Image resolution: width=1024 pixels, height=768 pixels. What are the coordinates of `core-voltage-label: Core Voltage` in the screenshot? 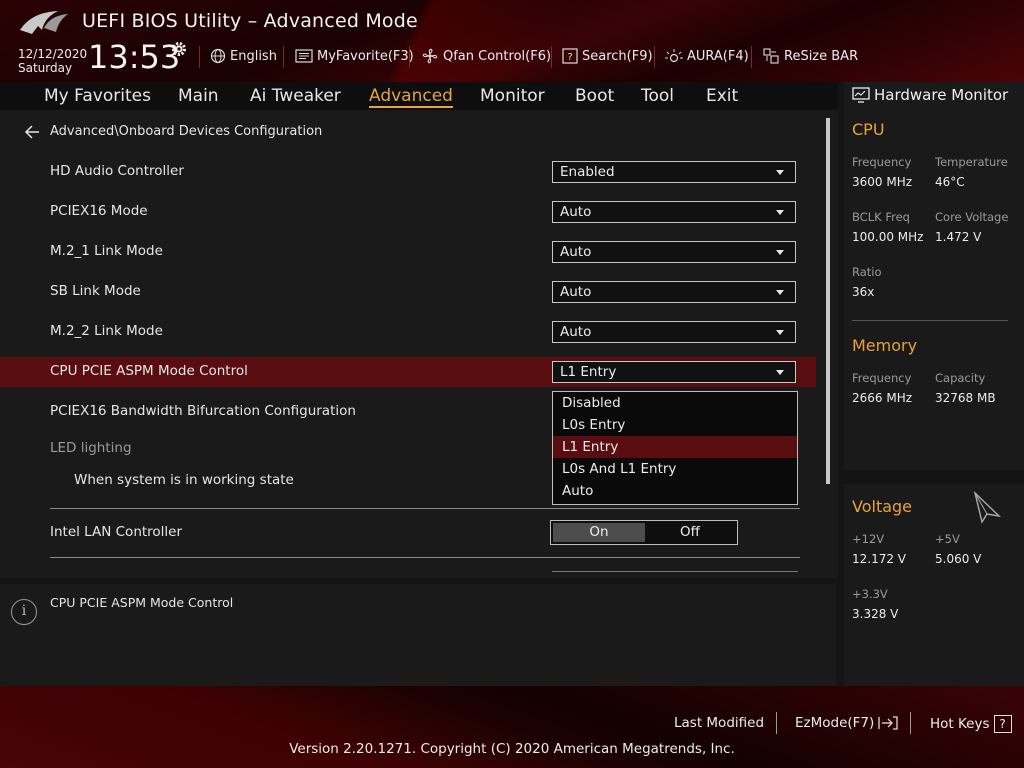 It's located at (972, 217).